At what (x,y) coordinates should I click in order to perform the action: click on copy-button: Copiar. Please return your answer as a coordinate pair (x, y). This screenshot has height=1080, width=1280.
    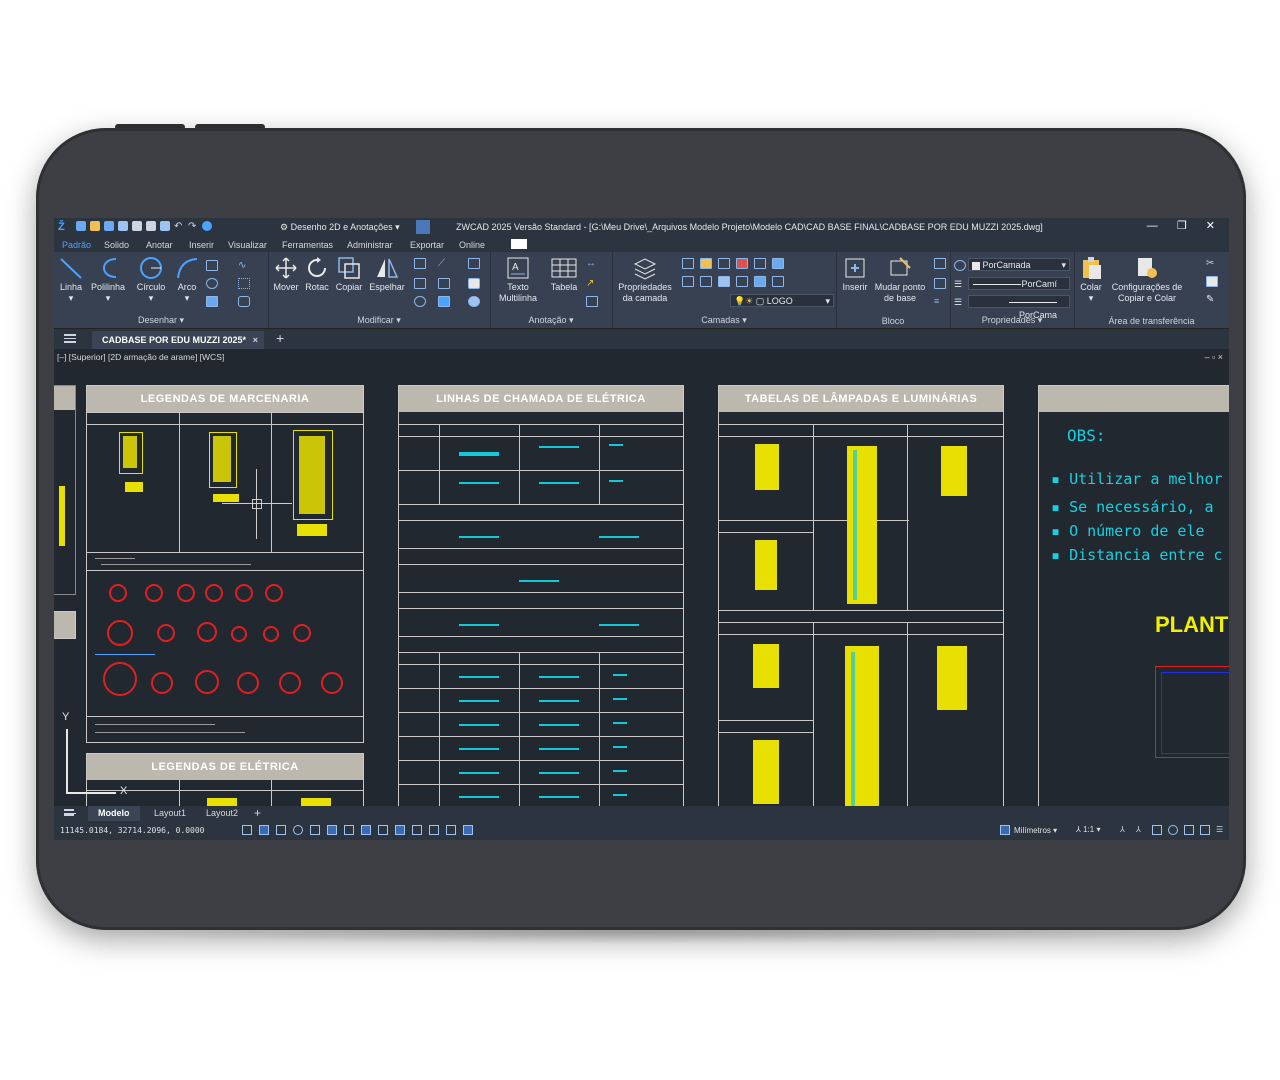
    Looking at the image, I should click on (349, 274).